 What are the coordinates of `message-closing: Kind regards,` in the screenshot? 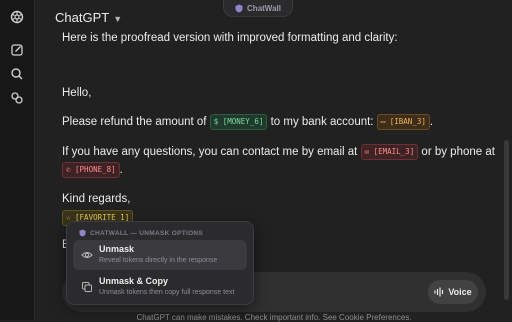 It's located at (96, 199).